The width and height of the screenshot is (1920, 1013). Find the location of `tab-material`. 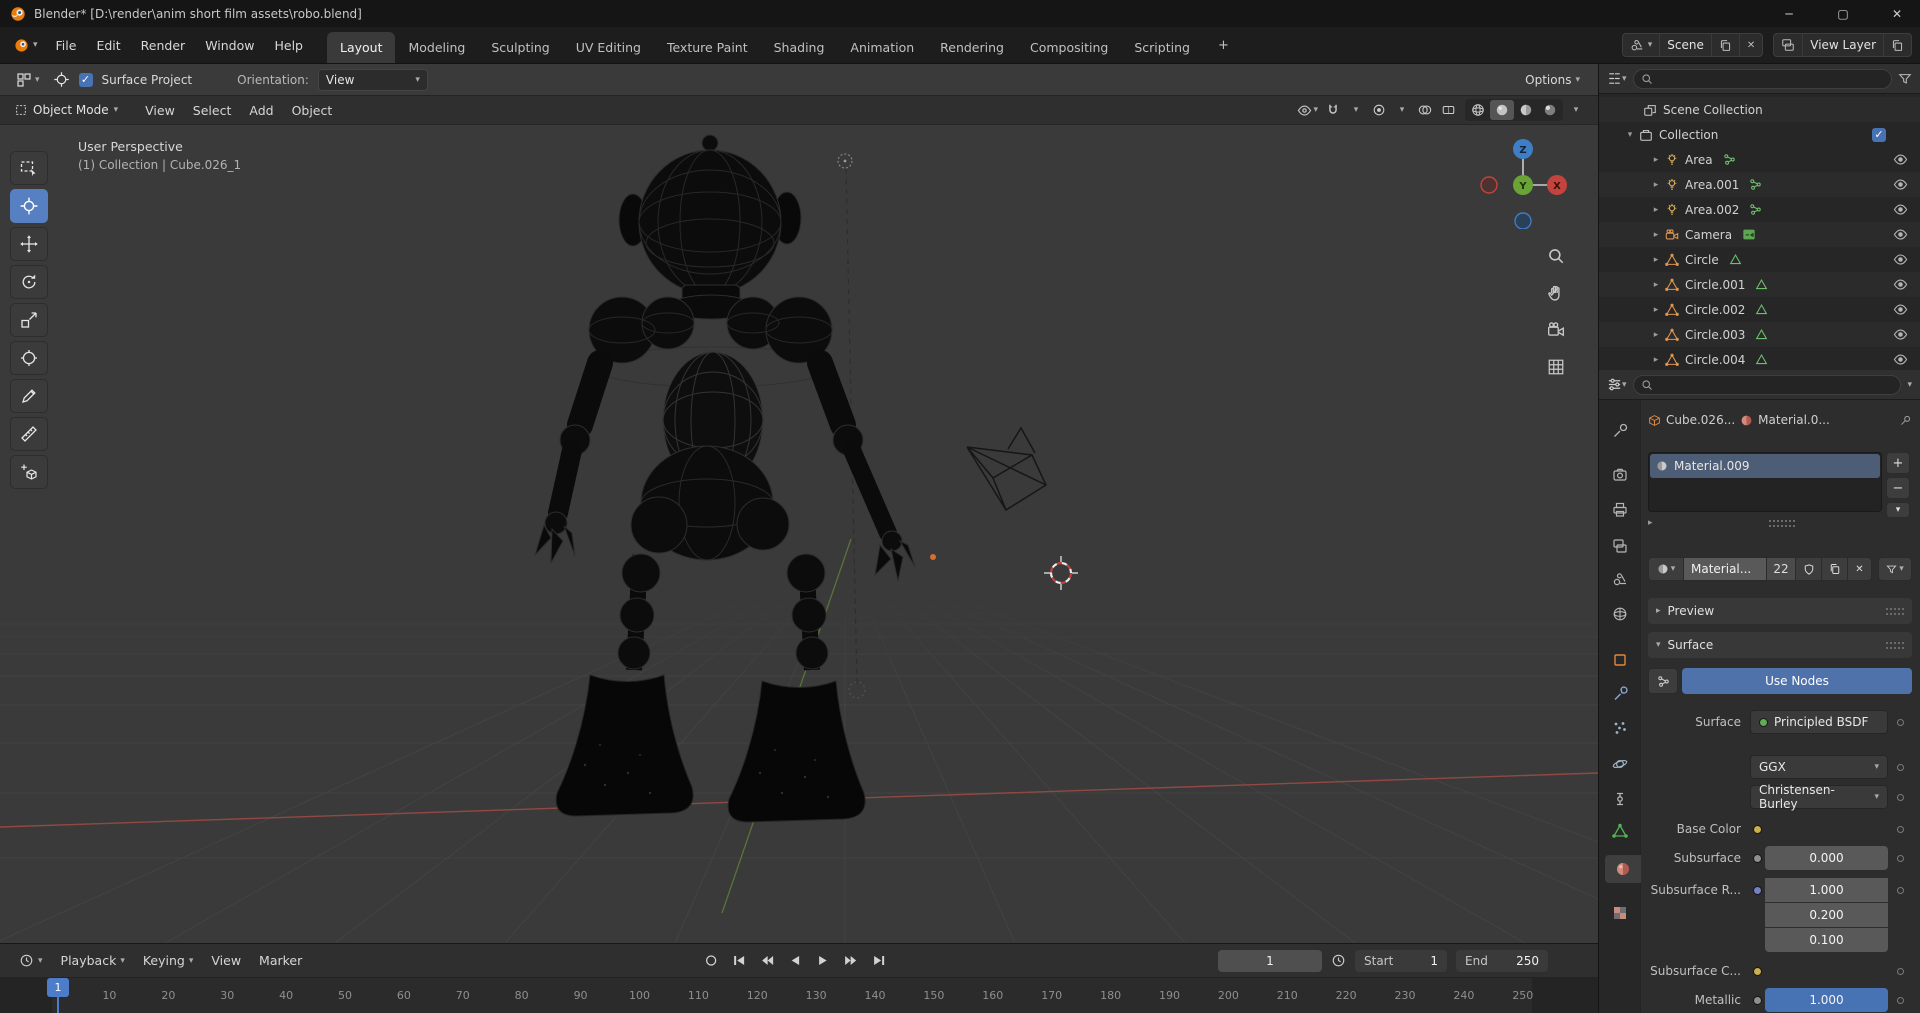

tab-material is located at coordinates (1623, 869).